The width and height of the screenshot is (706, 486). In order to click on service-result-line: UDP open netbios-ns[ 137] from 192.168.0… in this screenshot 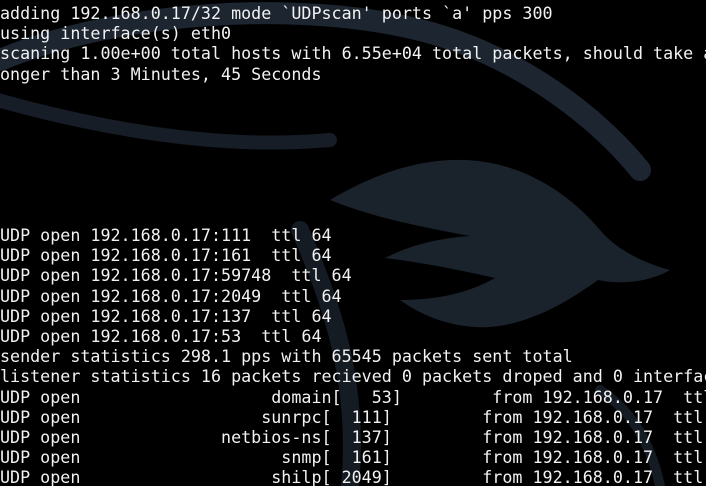, I will do `click(353, 436)`.